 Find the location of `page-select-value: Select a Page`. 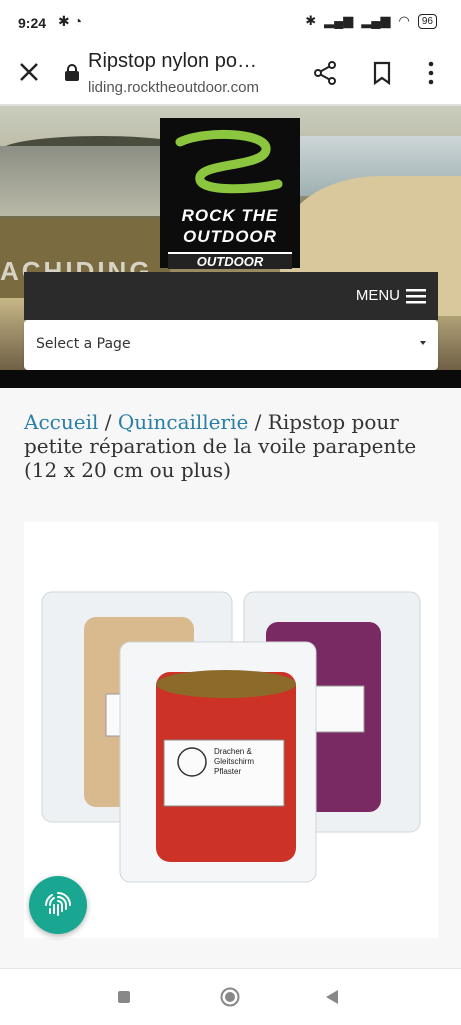

page-select-value: Select a Page is located at coordinates (83, 344).